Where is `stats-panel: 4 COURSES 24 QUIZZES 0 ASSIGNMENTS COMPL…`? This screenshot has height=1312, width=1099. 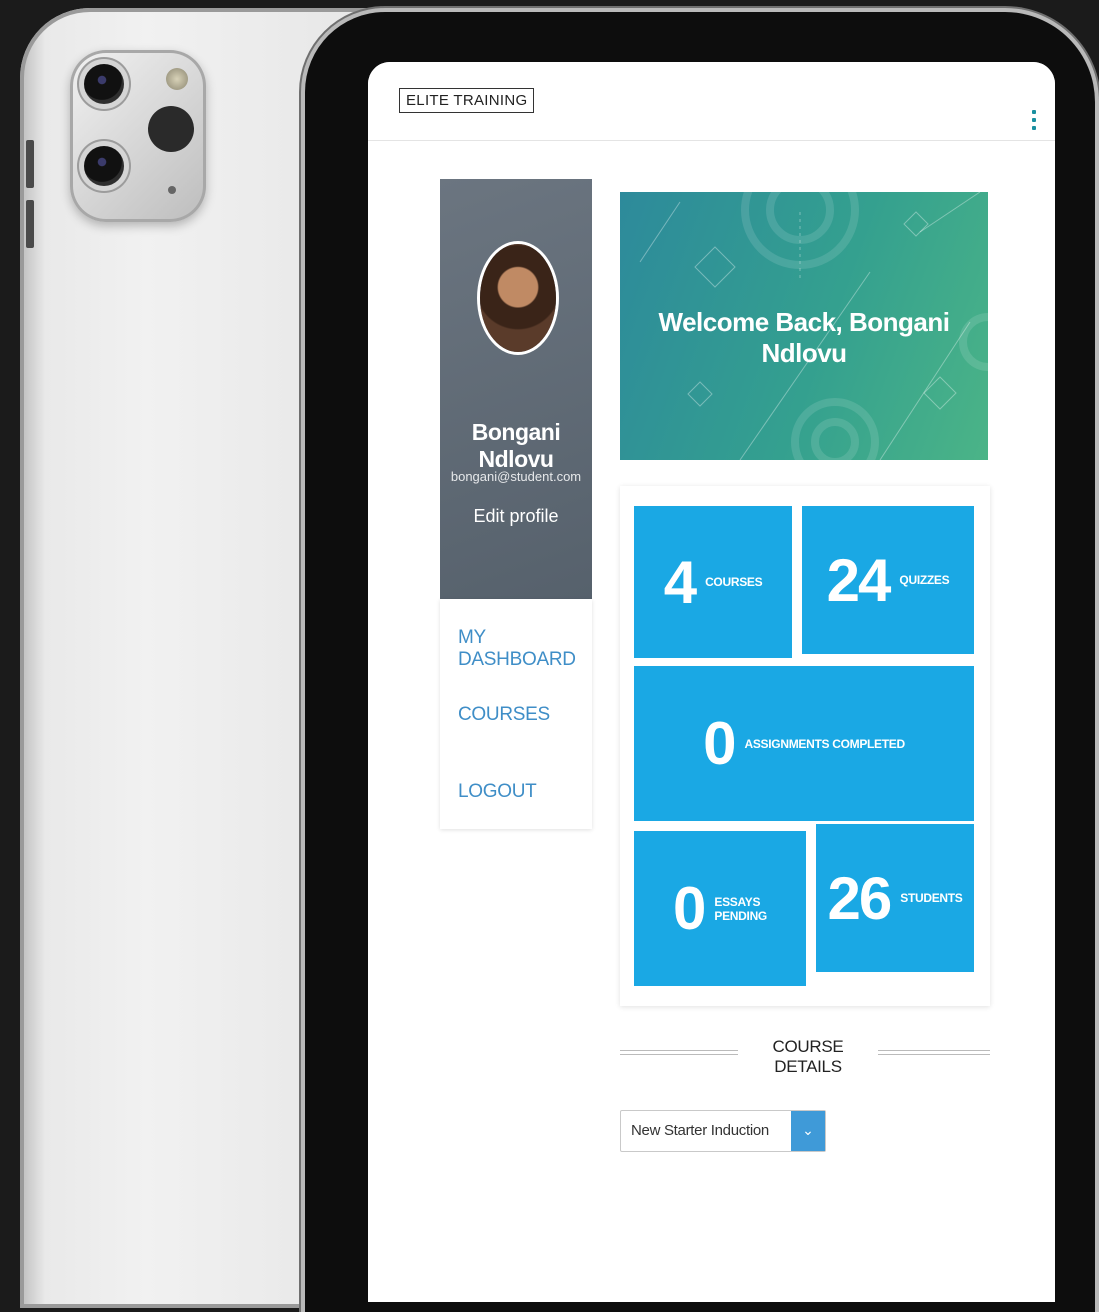
stats-panel: 4 COURSES 24 QUIZZES 0 ASSIGNMENTS COMPL… is located at coordinates (805, 746).